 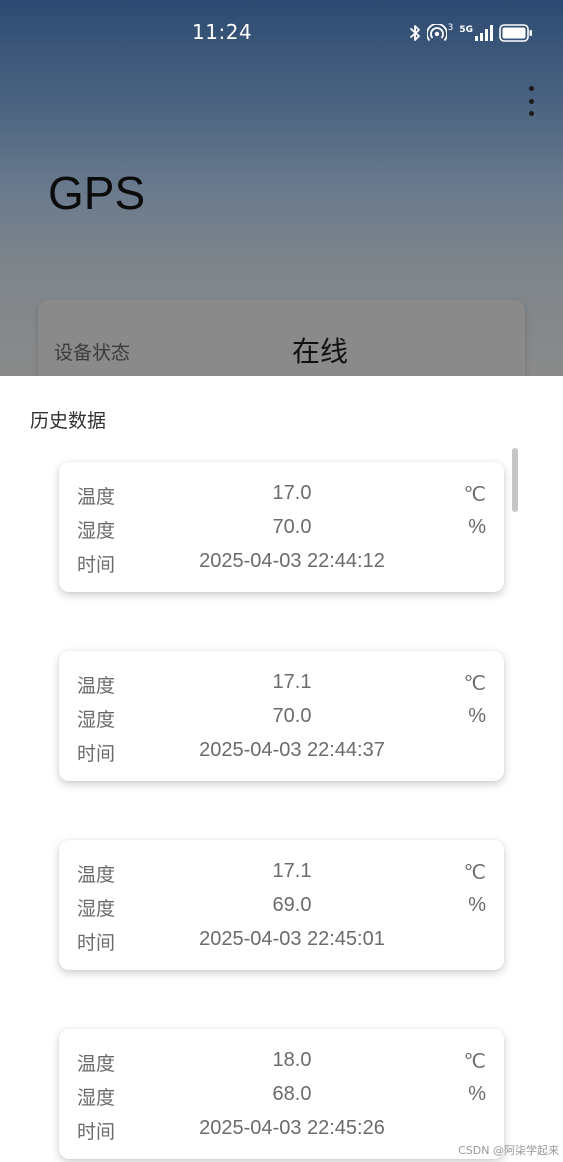 What do you see at coordinates (222, 32) in the screenshot?
I see `status-time: 11:24` at bounding box center [222, 32].